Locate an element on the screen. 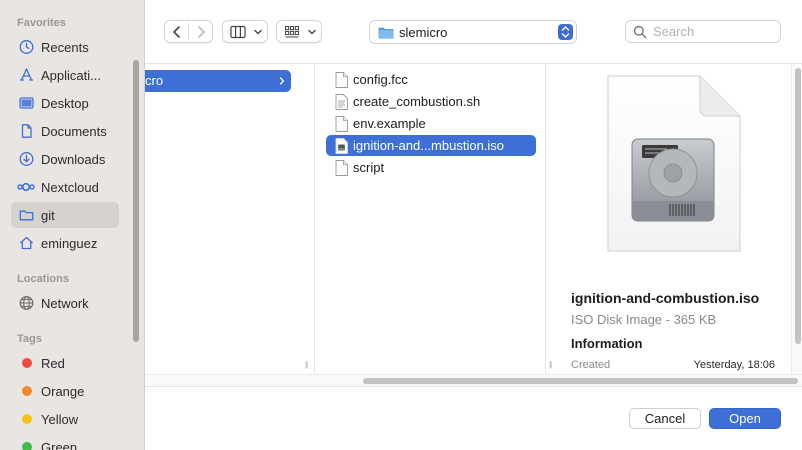  sidebar-tag-green: Green is located at coordinates (65, 442).